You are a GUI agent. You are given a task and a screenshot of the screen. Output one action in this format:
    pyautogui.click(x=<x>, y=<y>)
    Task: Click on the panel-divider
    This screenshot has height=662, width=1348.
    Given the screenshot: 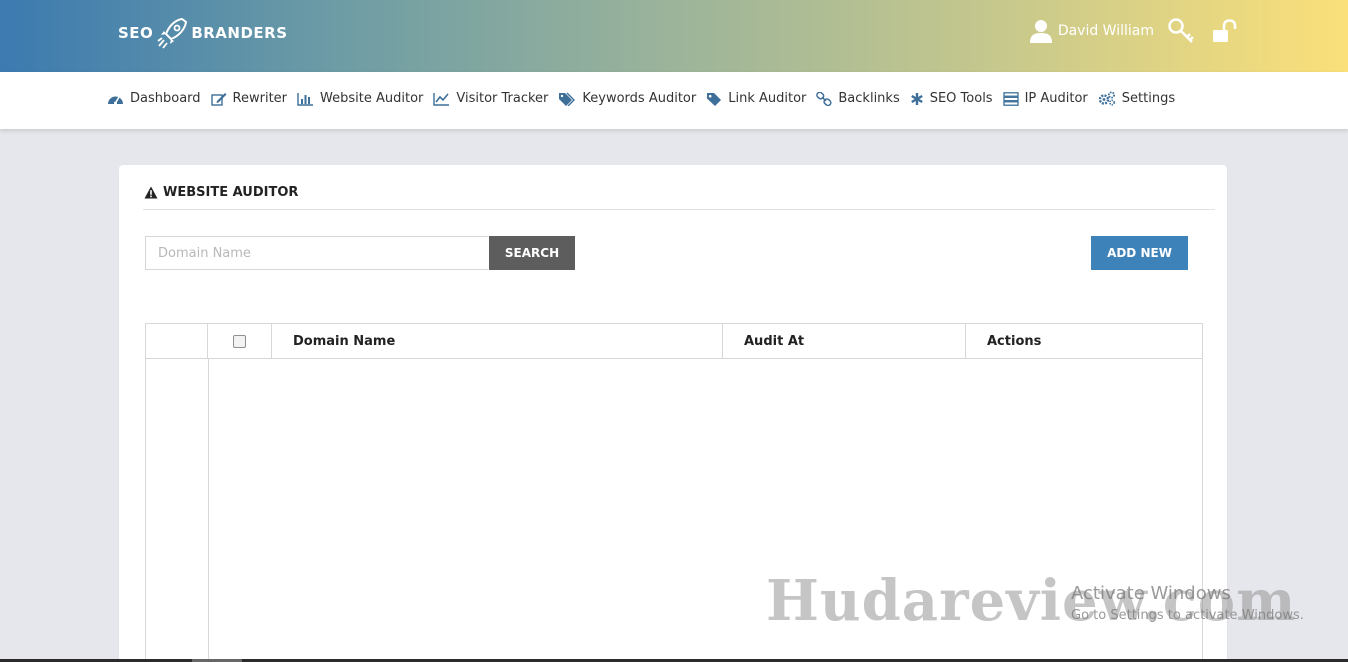 What is the action you would take?
    pyautogui.click(x=679, y=209)
    